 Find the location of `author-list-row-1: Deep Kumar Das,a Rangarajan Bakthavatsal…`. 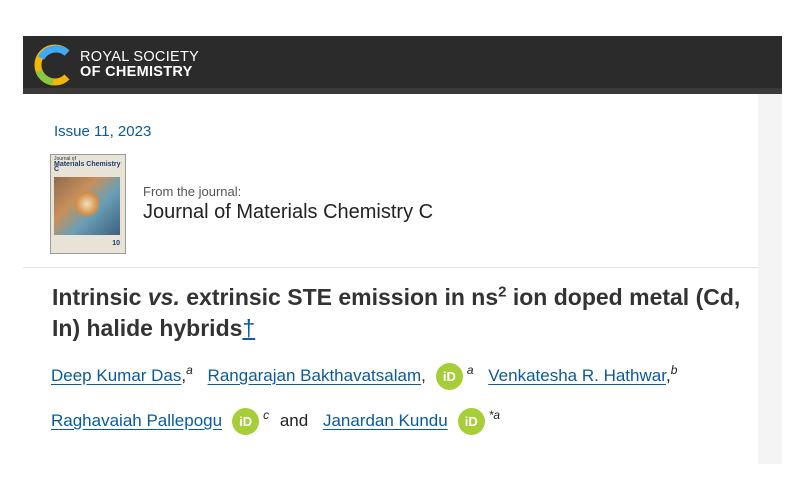

author-list-row-1: Deep Kumar Das,a Rangarajan Bakthavatsal… is located at coordinates (364, 377).